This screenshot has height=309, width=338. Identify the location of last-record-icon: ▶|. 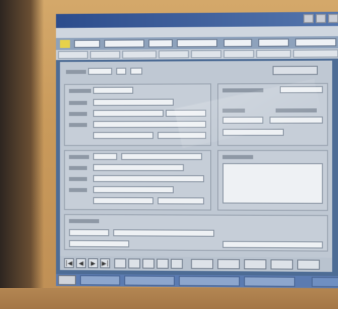
(105, 263).